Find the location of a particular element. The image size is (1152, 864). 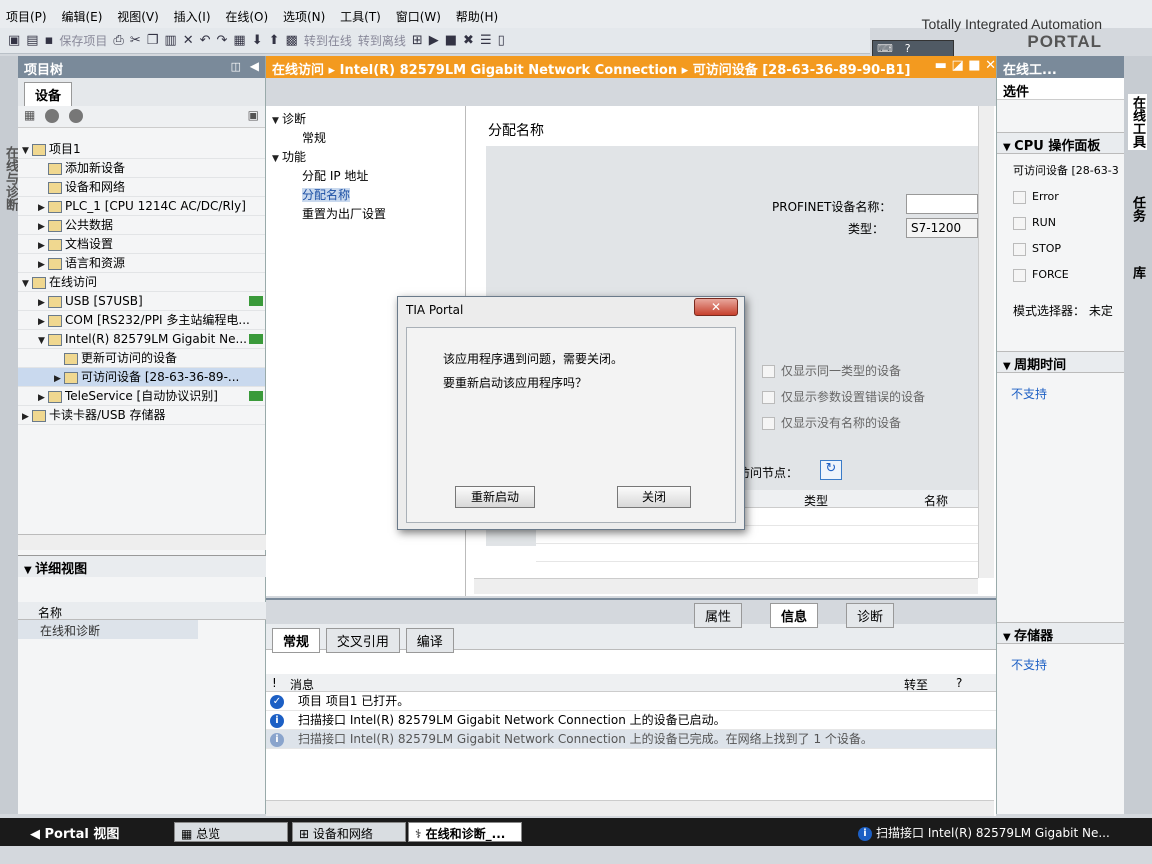

profinet-name-field is located at coordinates (942, 204).